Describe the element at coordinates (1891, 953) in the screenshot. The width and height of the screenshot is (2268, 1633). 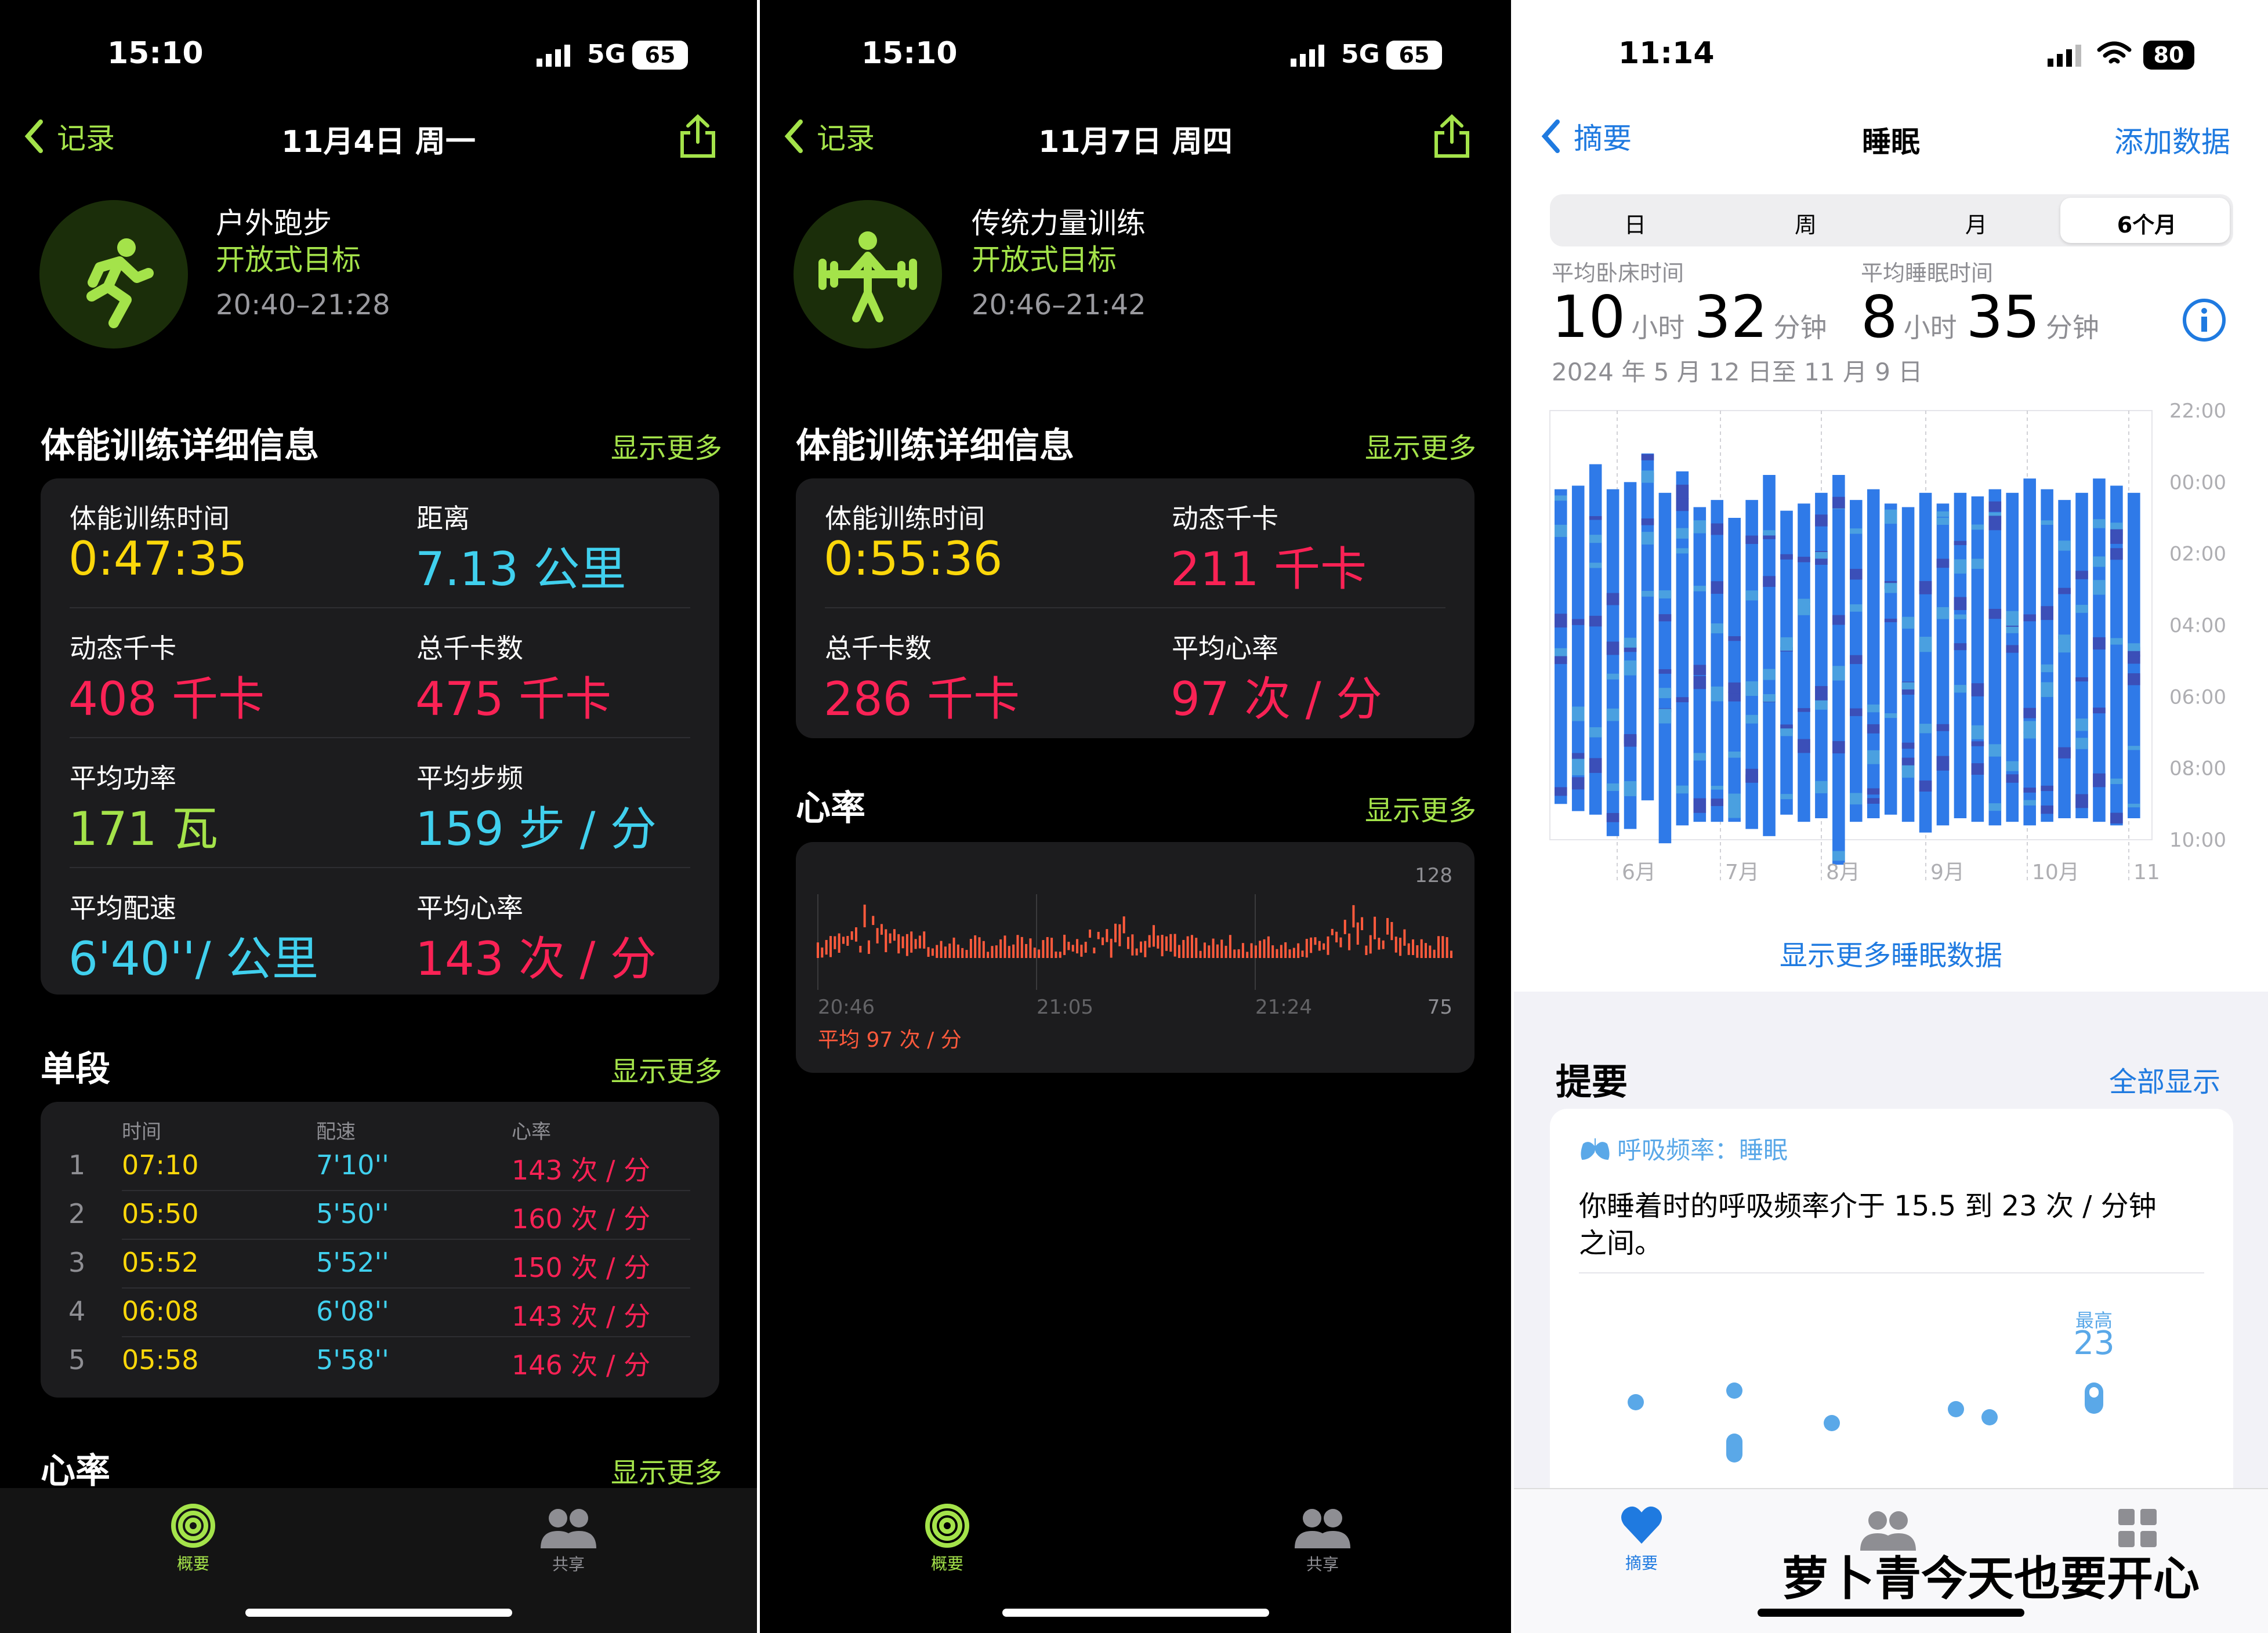
I see `show-more-sleep-link: 显示更多睡眠数据` at that location.